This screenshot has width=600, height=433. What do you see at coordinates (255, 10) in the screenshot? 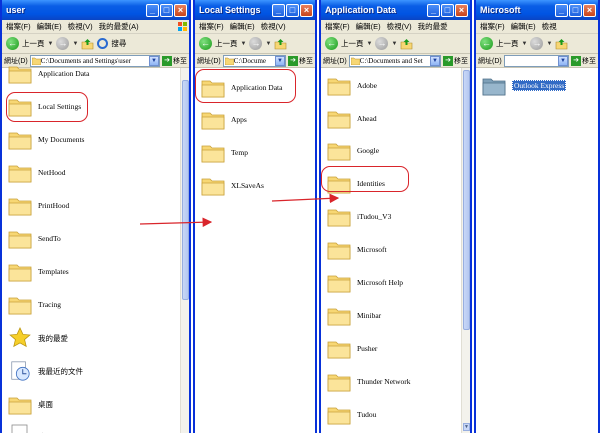
I see `title-bar: Local Settings _ □ ×` at bounding box center [255, 10].